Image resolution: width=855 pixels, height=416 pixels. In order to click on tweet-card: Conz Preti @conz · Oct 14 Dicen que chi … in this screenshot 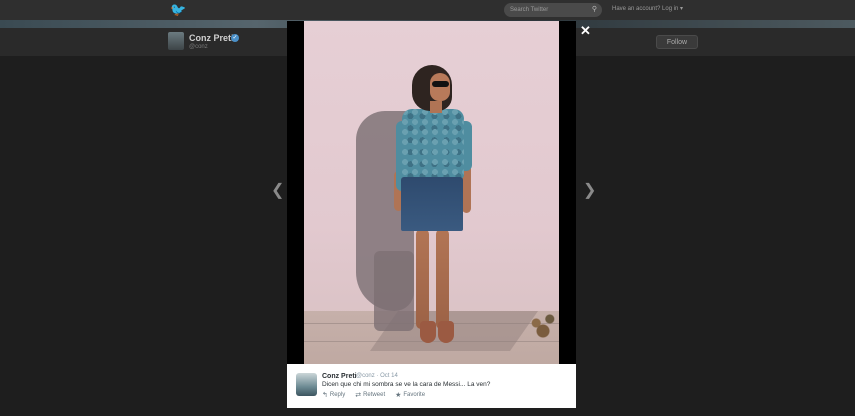, I will do `click(431, 386)`.